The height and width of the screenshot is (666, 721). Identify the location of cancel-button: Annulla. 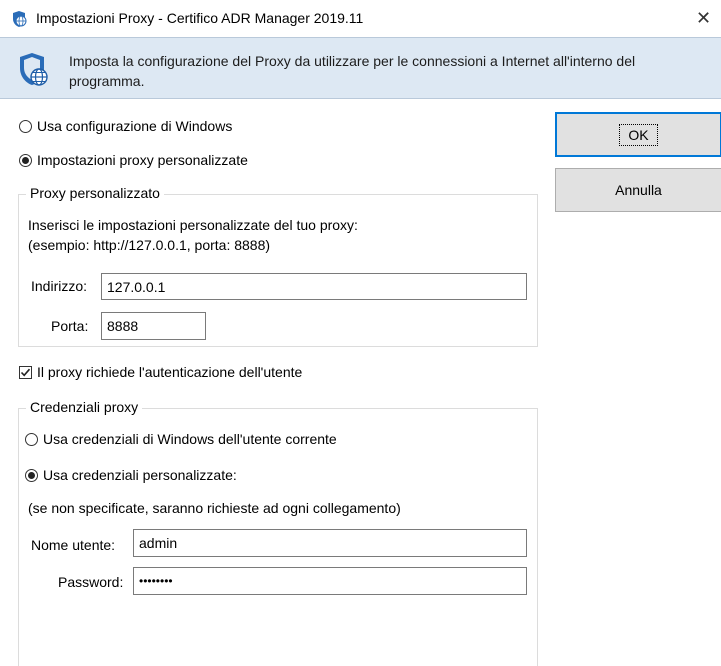
(638, 190).